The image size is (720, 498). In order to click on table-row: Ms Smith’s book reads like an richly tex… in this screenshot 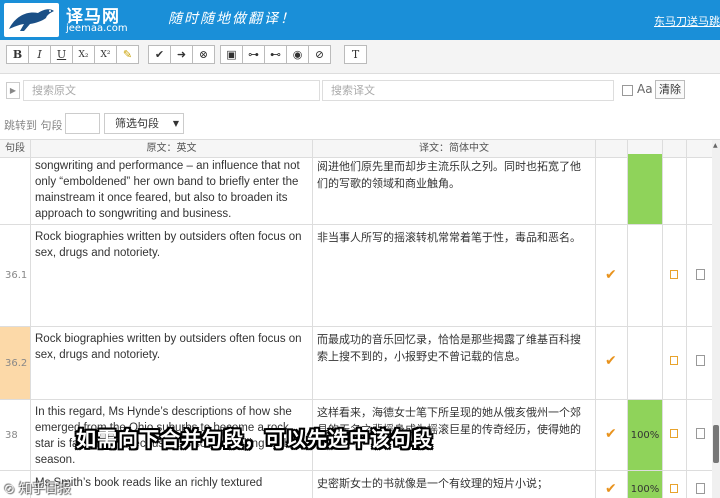, I will do `click(356, 484)`.